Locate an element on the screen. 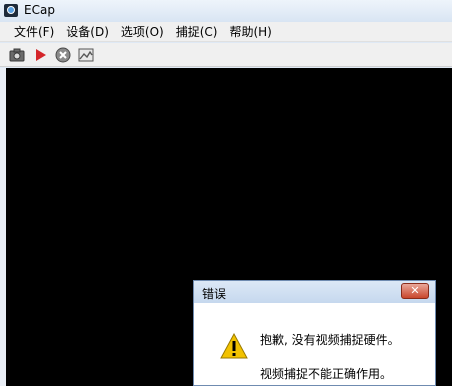  menu-capture: 捕捉(C) is located at coordinates (197, 32).